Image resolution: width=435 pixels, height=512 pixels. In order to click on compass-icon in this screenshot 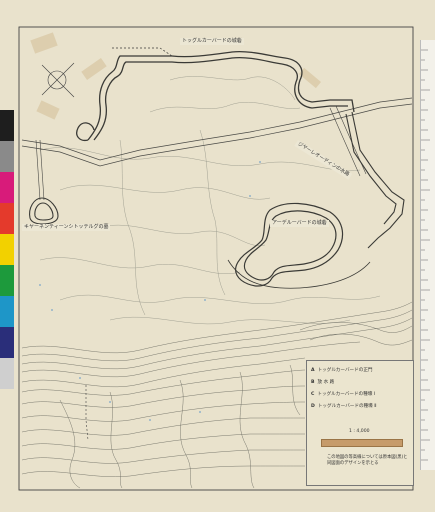, I will do `click(58, 80)`.